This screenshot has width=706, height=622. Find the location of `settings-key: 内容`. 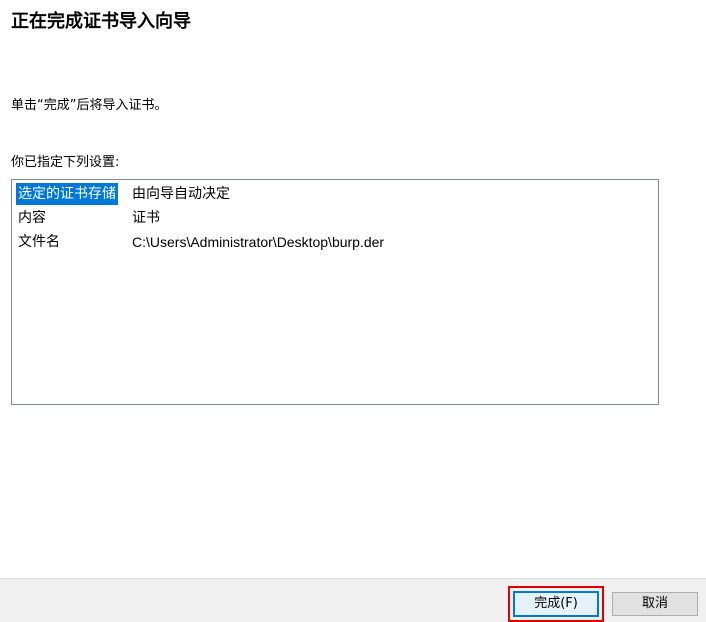

settings-key: 内容 is located at coordinates (32, 218).